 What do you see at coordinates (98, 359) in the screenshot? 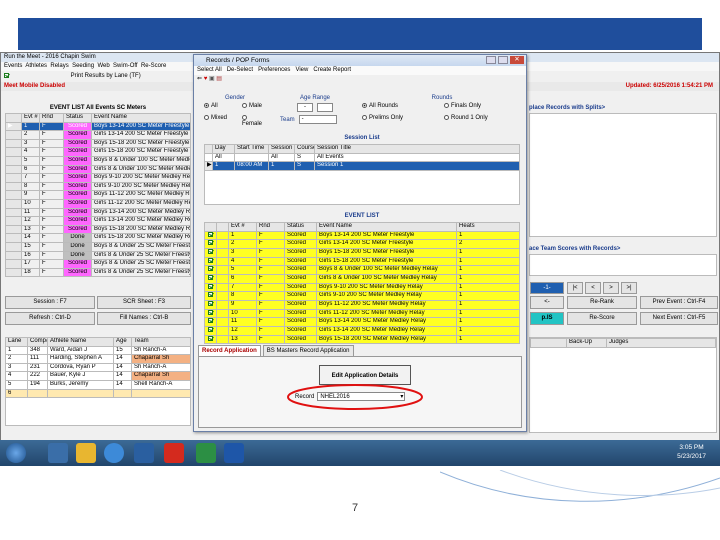
I see `lane-row: 2 111 Harding, Stephen A 14 Chaparral Sh` at bounding box center [98, 359].